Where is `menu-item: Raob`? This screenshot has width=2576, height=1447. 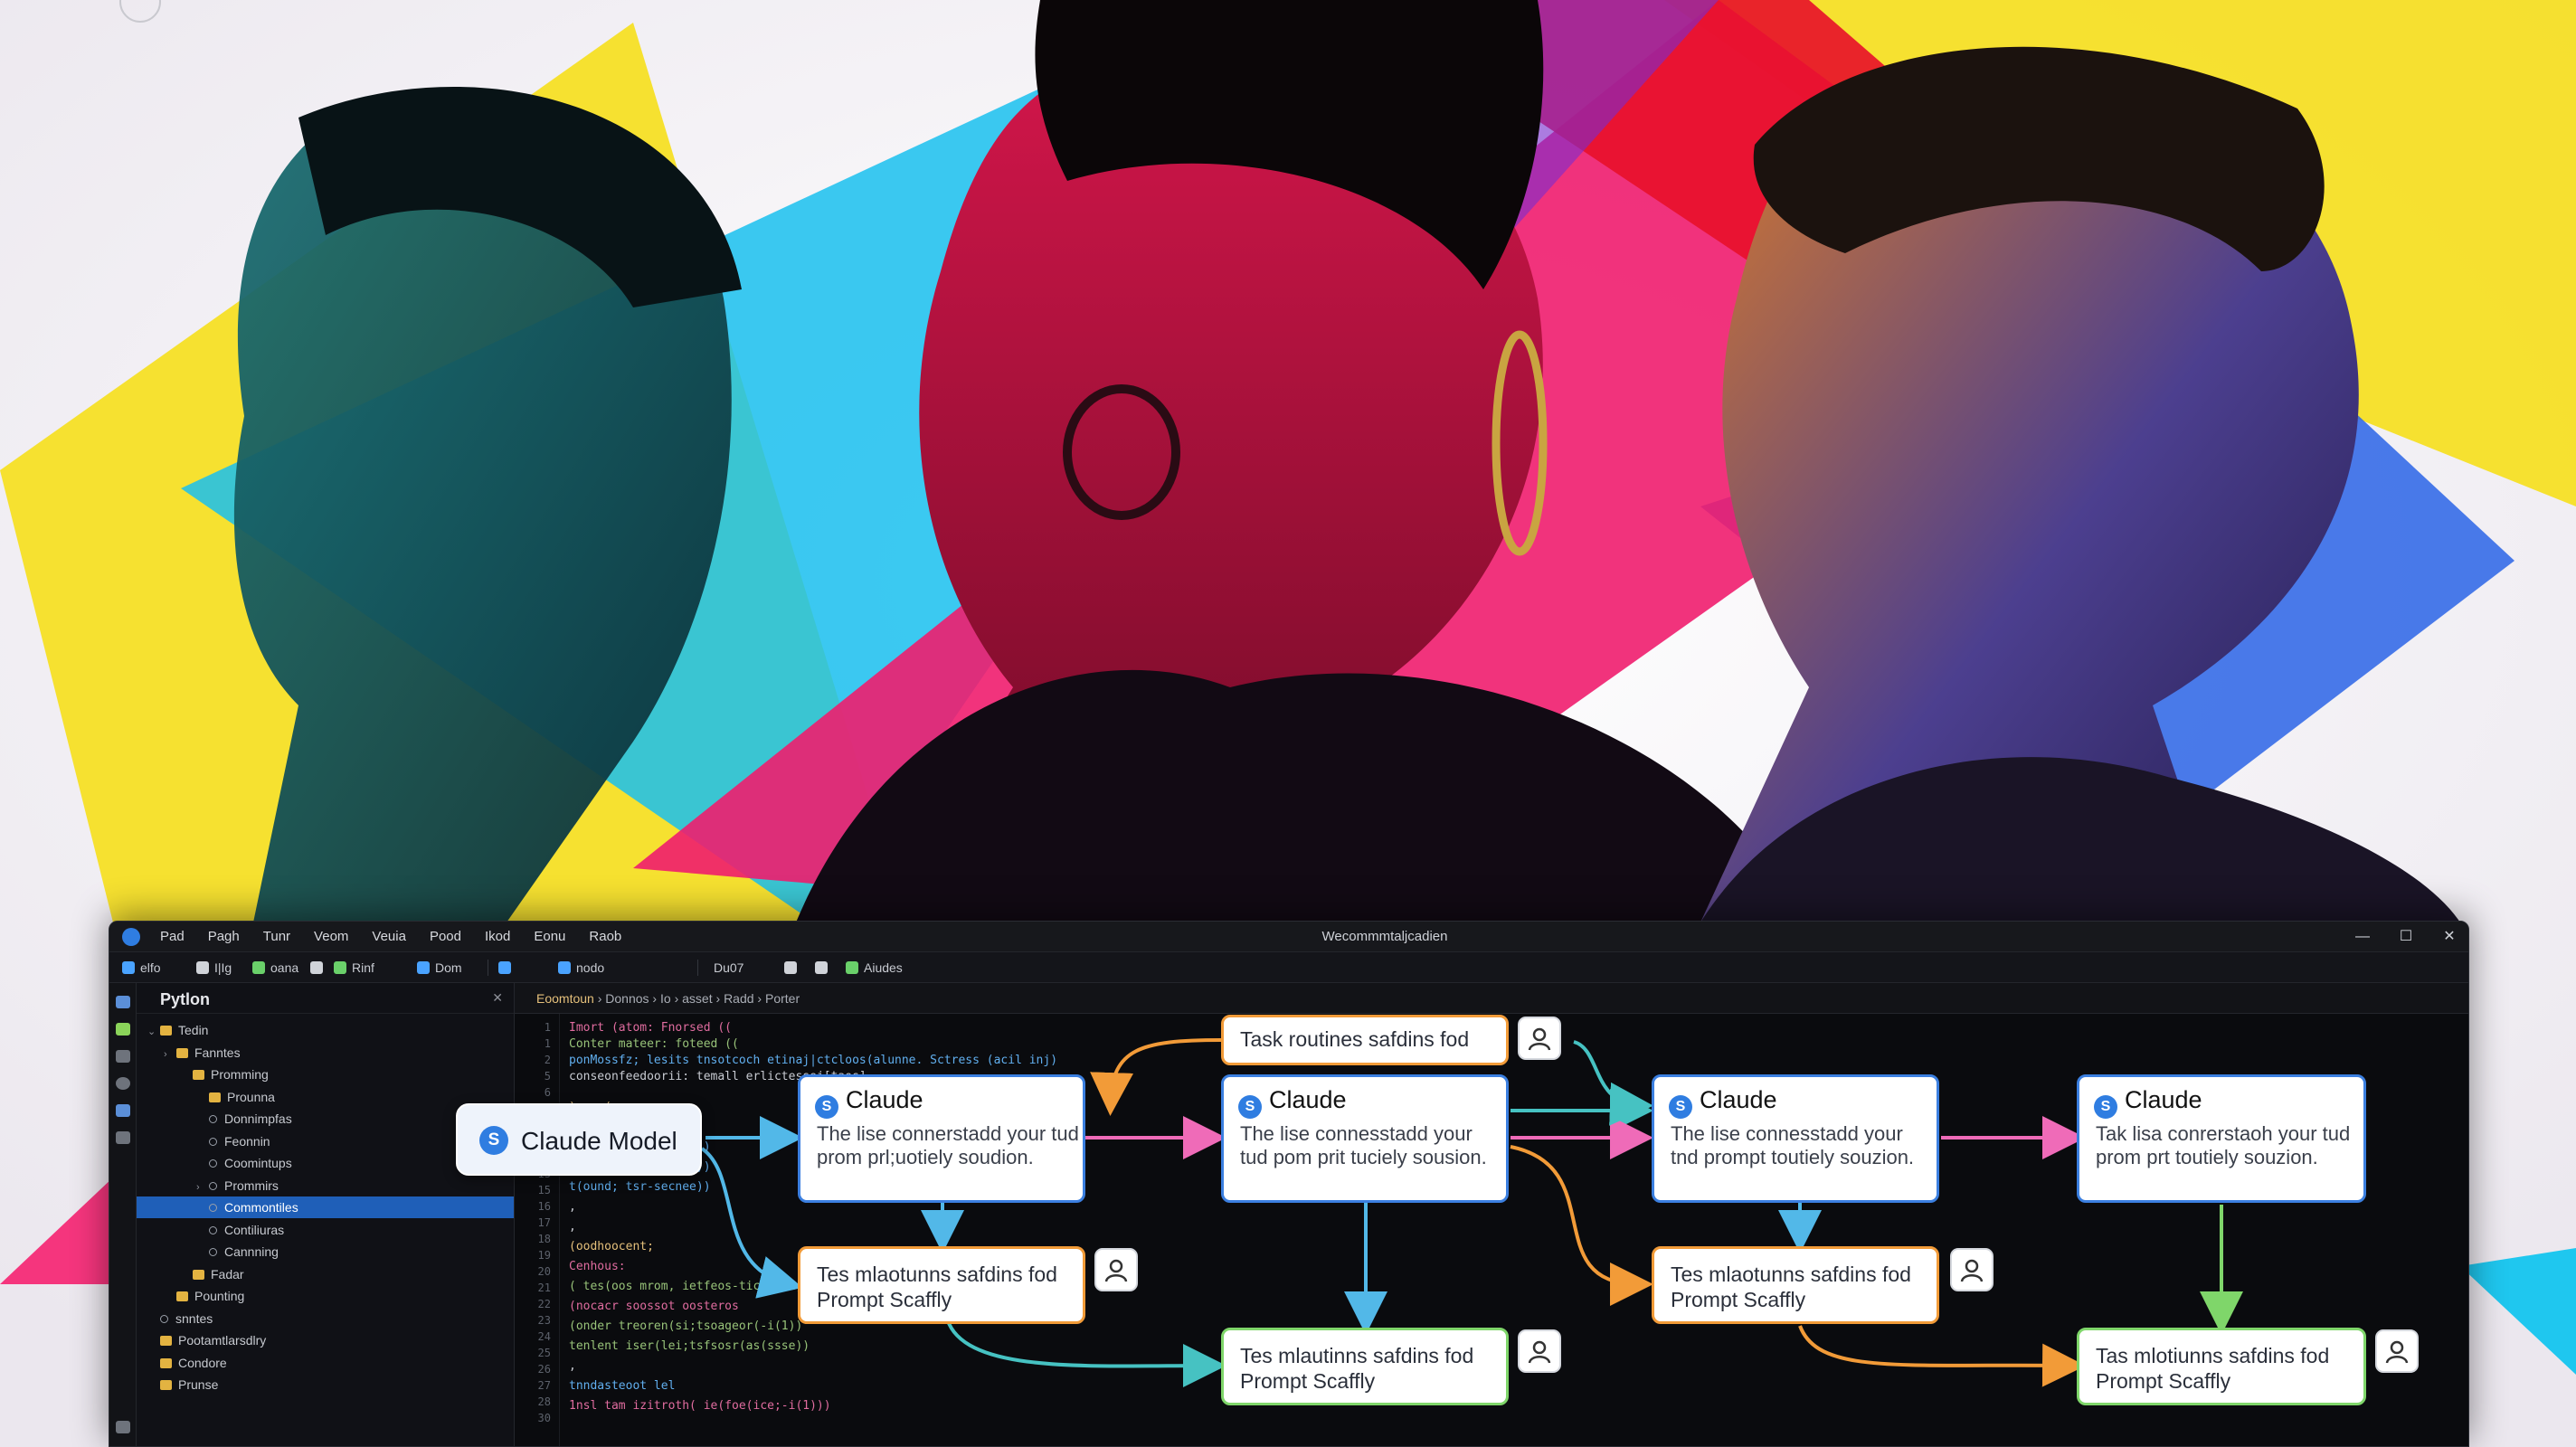 menu-item: Raob is located at coordinates (605, 936).